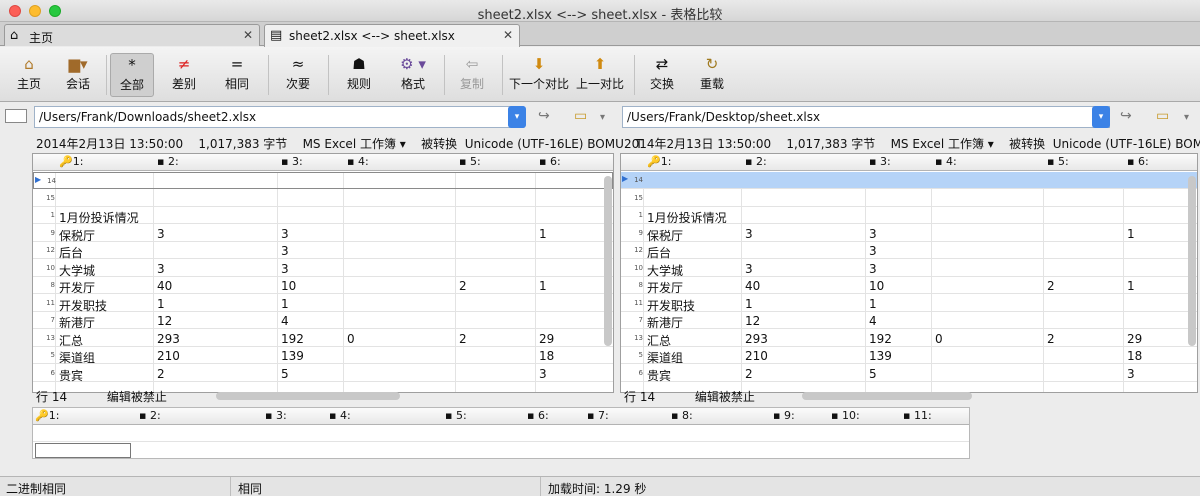 Image resolution: width=1200 pixels, height=496 pixels. Describe the element at coordinates (1058, 161) in the screenshot. I see `right-column-header-5: ▪ 5:` at that location.